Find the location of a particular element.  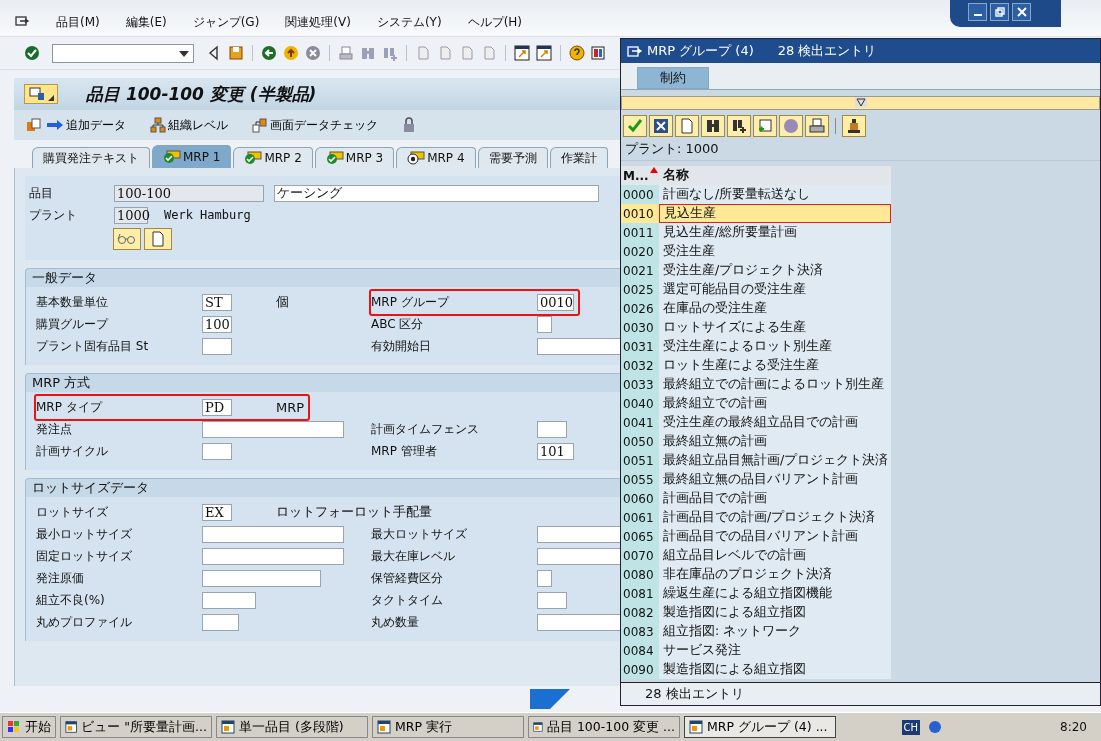

display-change-icon is located at coordinates (34, 125).